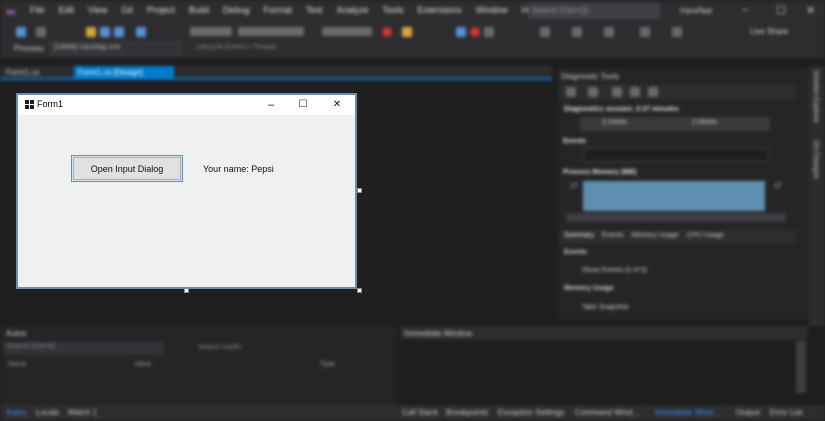 Image resolution: width=825 pixels, height=421 pixels. Describe the element at coordinates (271, 105) in the screenshot. I see `form-minimize-icon: –` at that location.